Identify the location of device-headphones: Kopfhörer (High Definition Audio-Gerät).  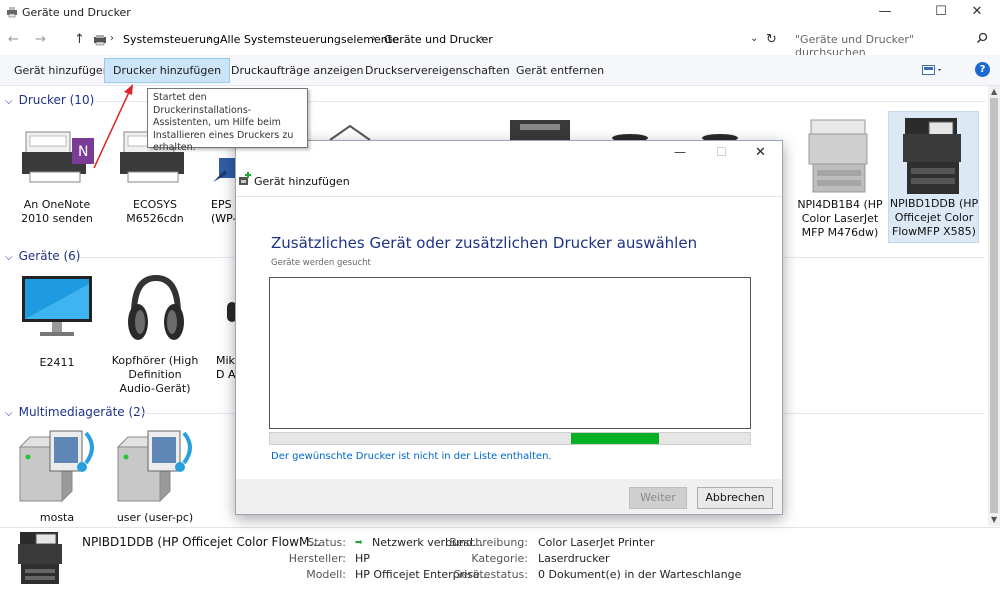
(155, 335).